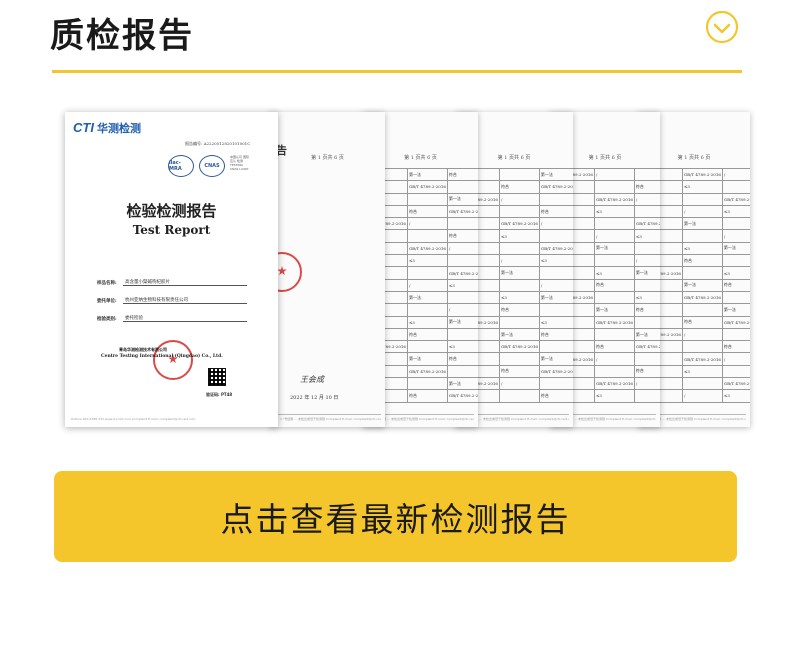  I want to click on view-latest-report-button: 点击查看最新检测报告, so click(395, 516).